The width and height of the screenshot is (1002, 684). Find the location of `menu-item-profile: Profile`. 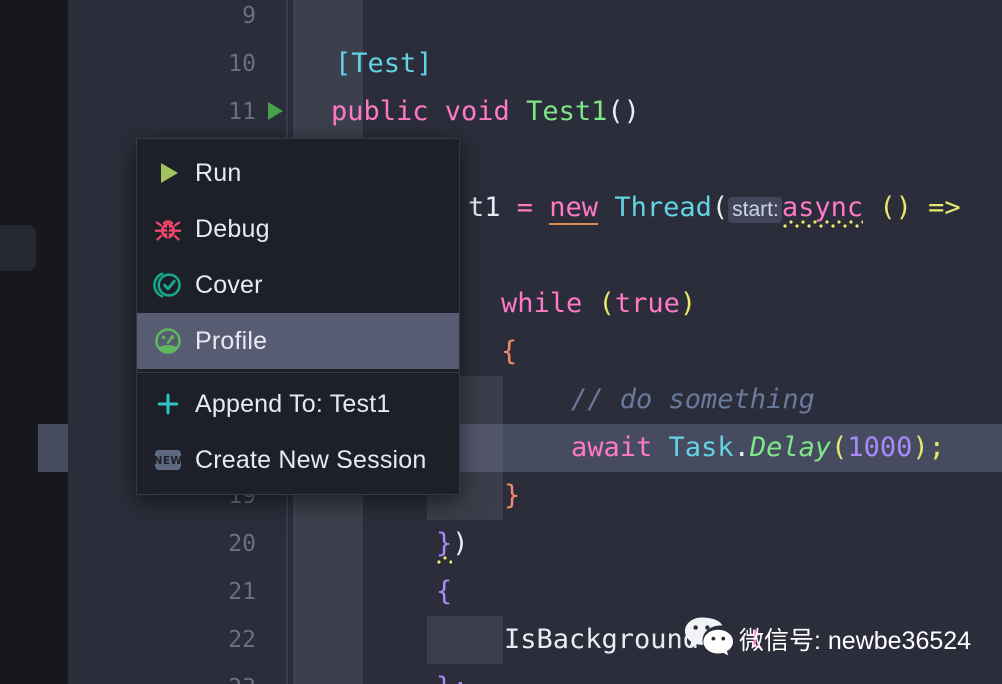

menu-item-profile: Profile is located at coordinates (298, 341).